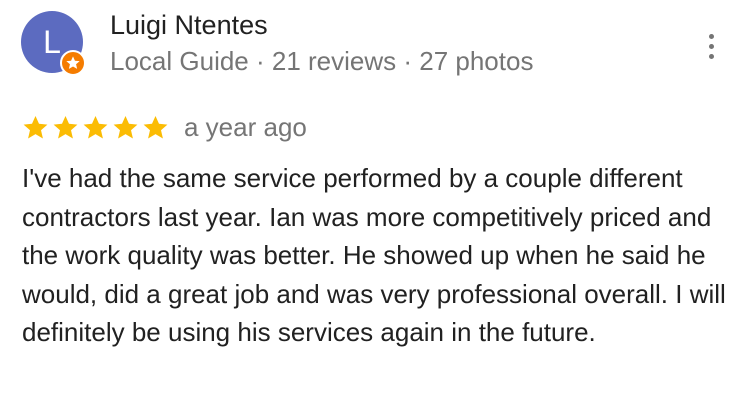 The width and height of the screenshot is (746, 418). Describe the element at coordinates (245, 127) in the screenshot. I see `review-date: a year ago` at that location.